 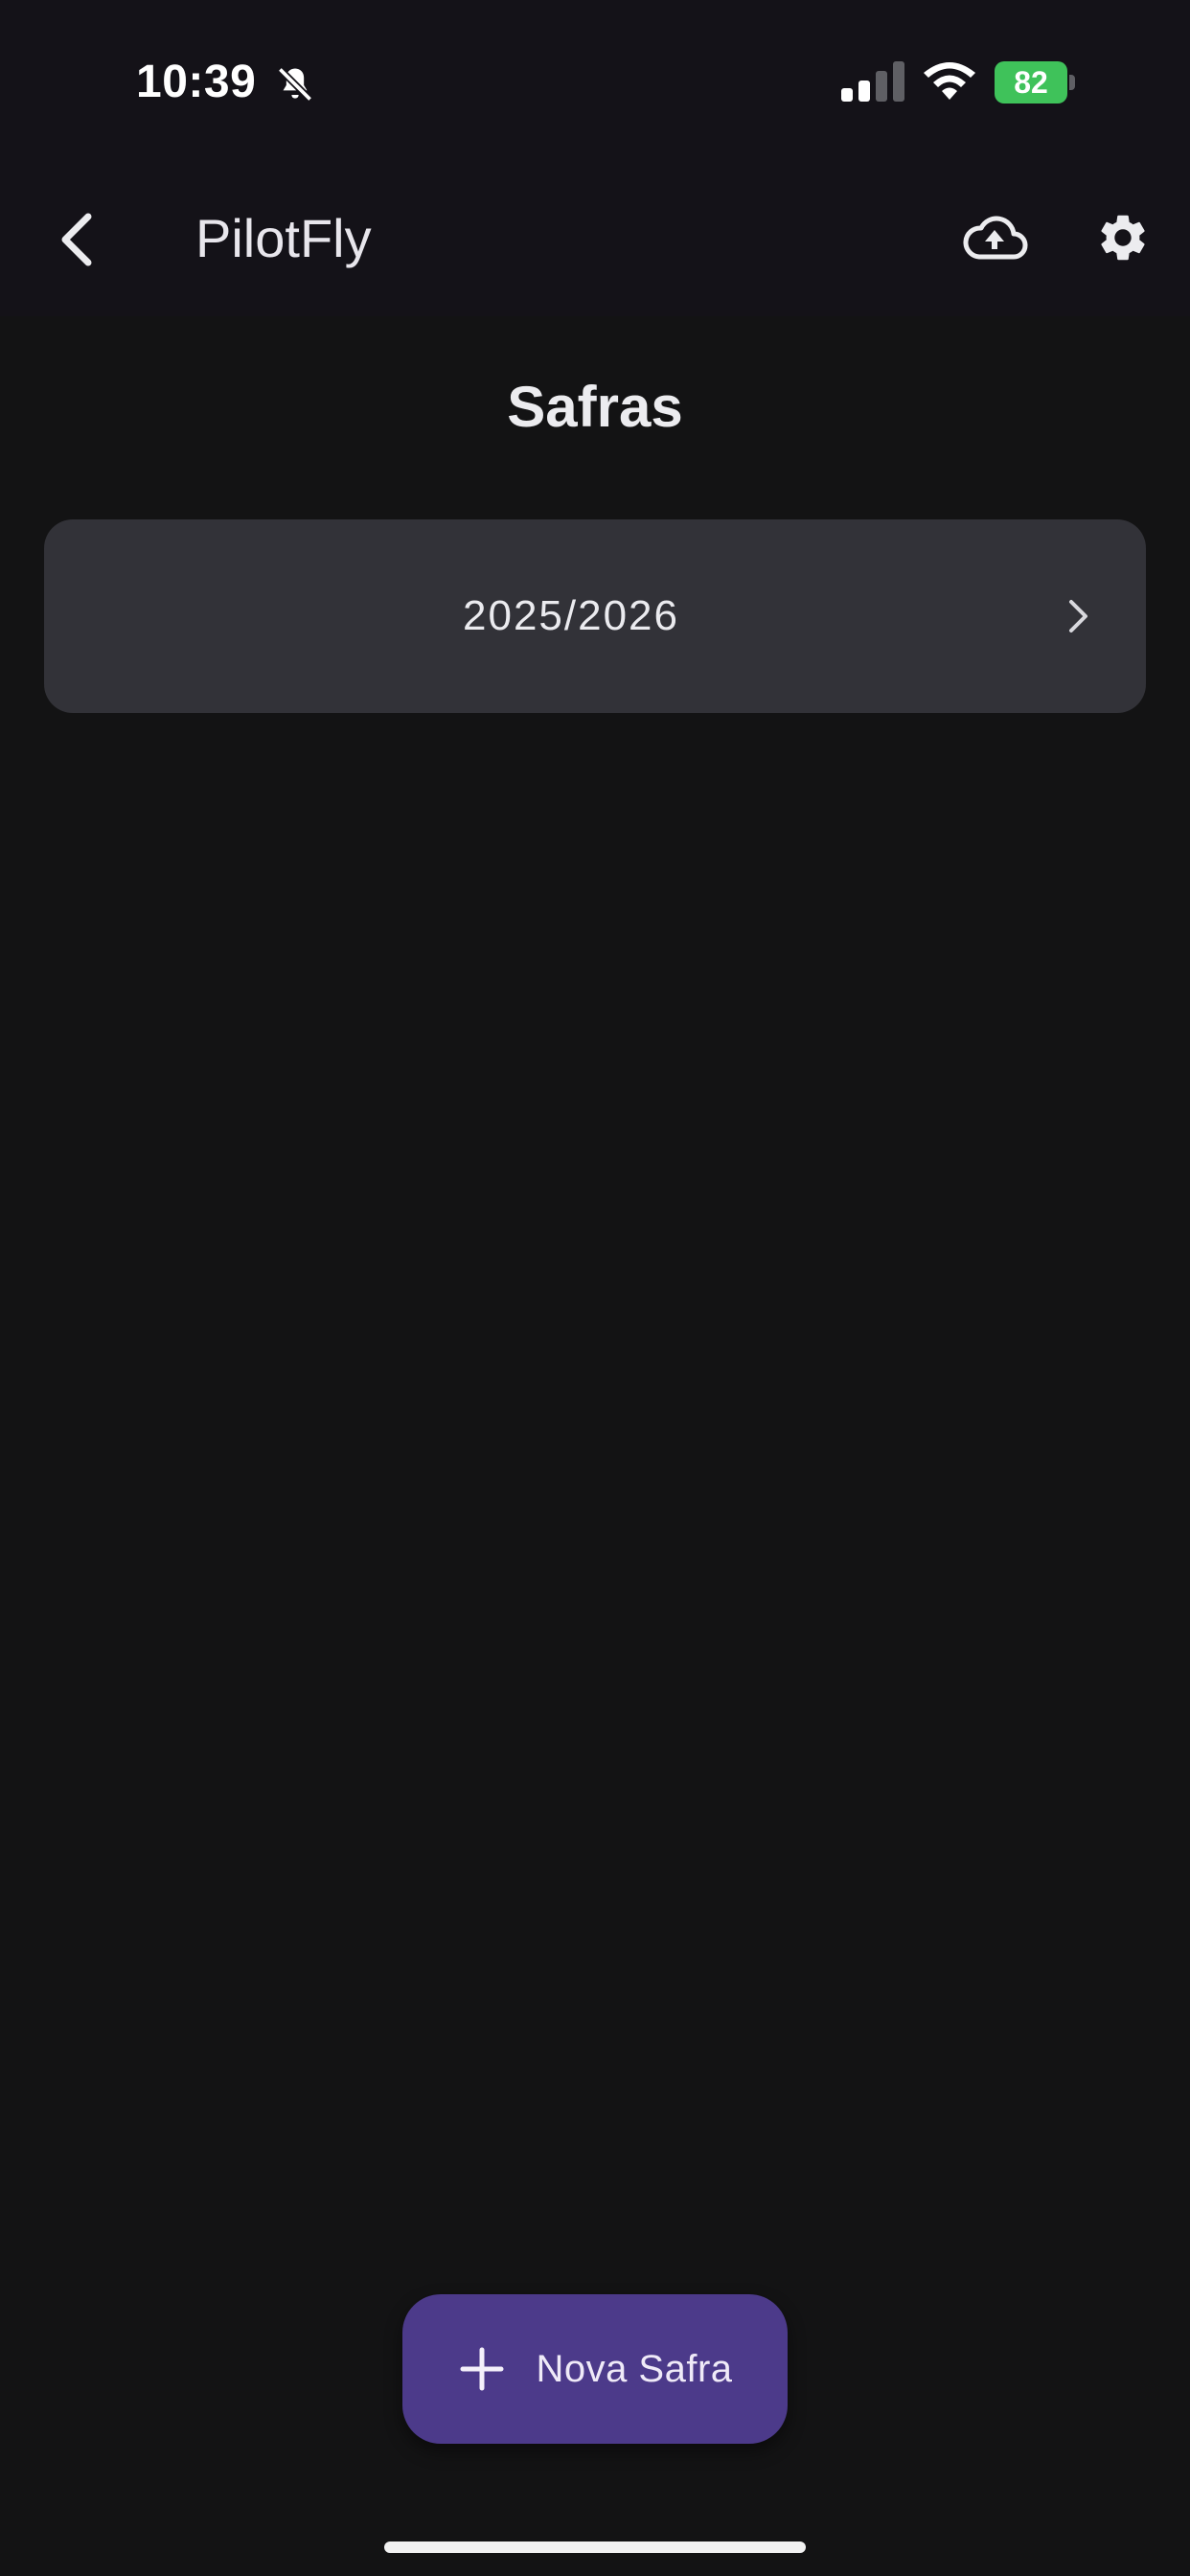 What do you see at coordinates (595, 81) in the screenshot?
I see `status-bar: 10:39 82` at bounding box center [595, 81].